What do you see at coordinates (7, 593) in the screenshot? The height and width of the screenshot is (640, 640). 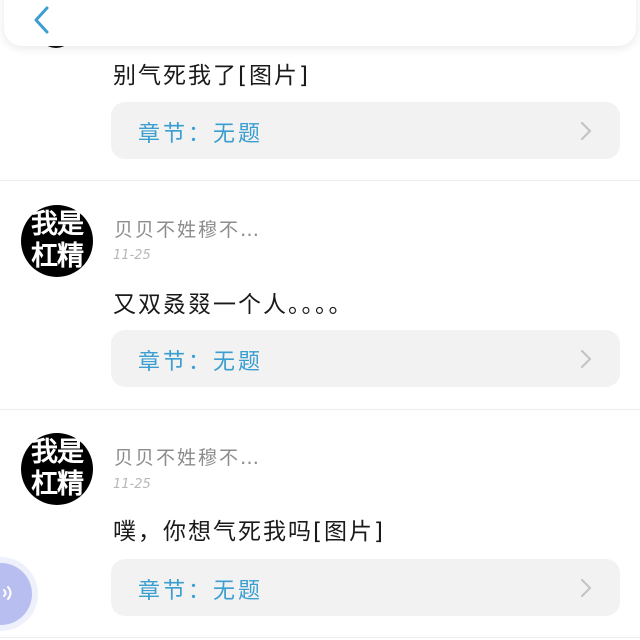 I see `sound-wave-icon` at bounding box center [7, 593].